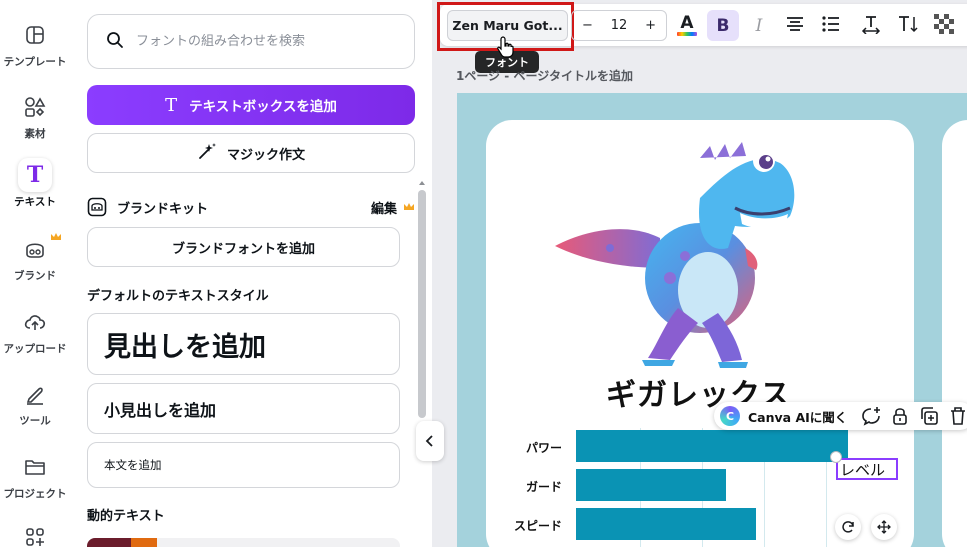 This screenshot has height=547, width=967. What do you see at coordinates (97, 207) in the screenshot?
I see `brand-kit-icon` at bounding box center [97, 207].